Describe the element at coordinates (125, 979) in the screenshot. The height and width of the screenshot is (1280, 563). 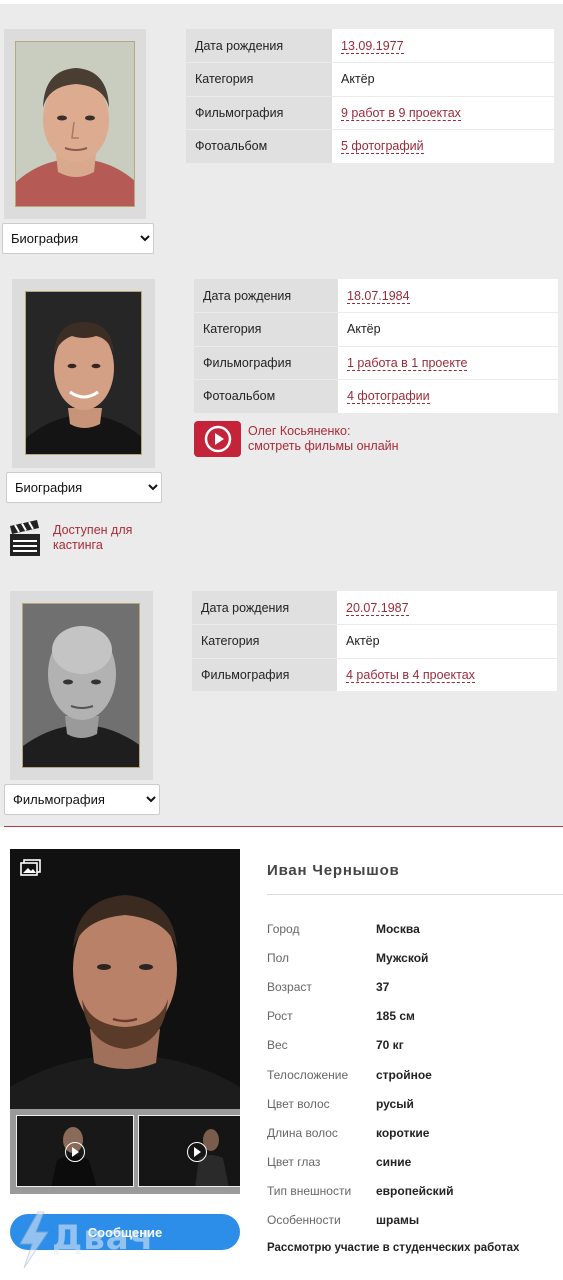
I see `profile-main-photo` at that location.